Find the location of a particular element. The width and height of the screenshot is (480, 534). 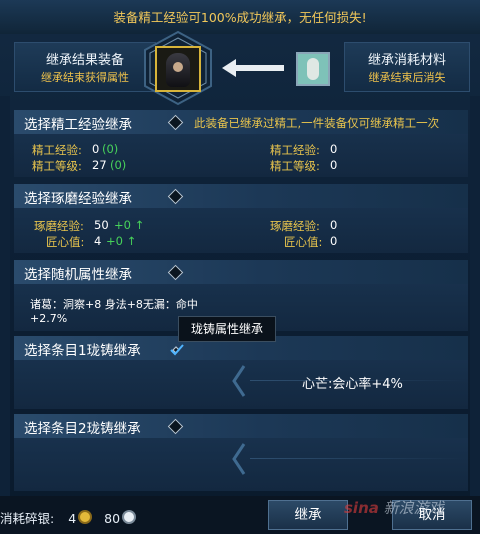

cost-gold-value: 4 is located at coordinates (72, 518).